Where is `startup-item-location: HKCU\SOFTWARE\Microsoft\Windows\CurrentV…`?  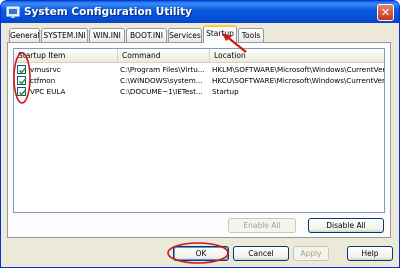
startup-item-location: HKCU\SOFTWARE\Microsoft\Windows\CurrentV… is located at coordinates (298, 80).